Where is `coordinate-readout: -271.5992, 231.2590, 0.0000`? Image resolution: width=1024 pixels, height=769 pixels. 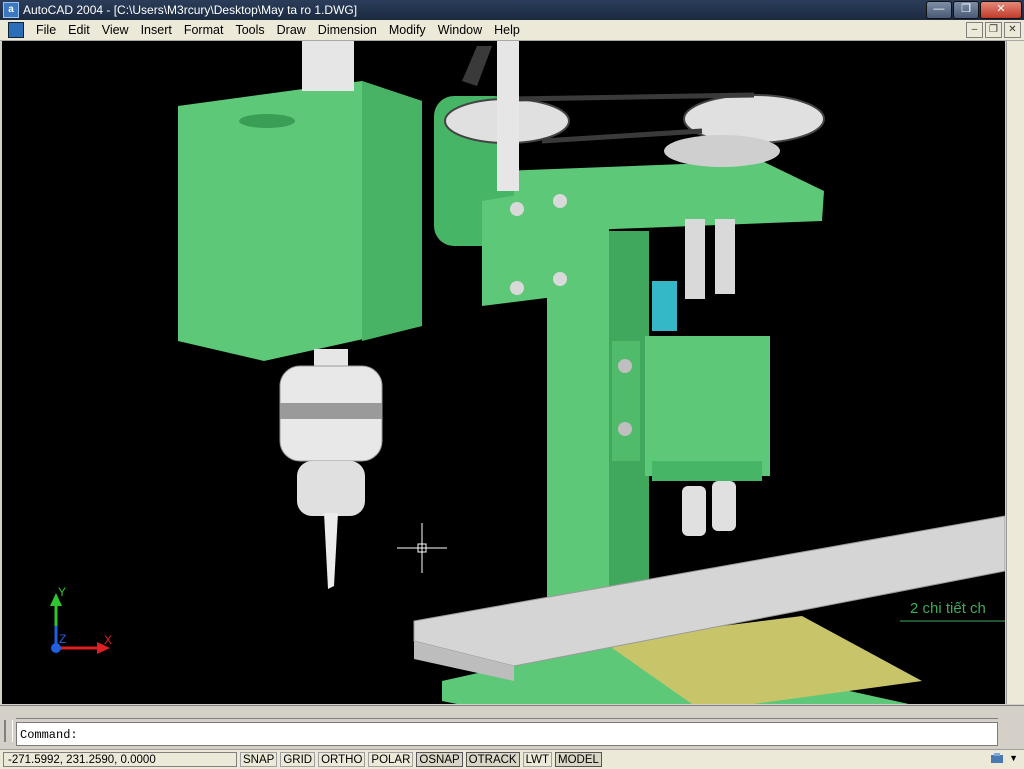
coordinate-readout: -271.5992, 231.2590, 0.0000 is located at coordinates (120, 759).